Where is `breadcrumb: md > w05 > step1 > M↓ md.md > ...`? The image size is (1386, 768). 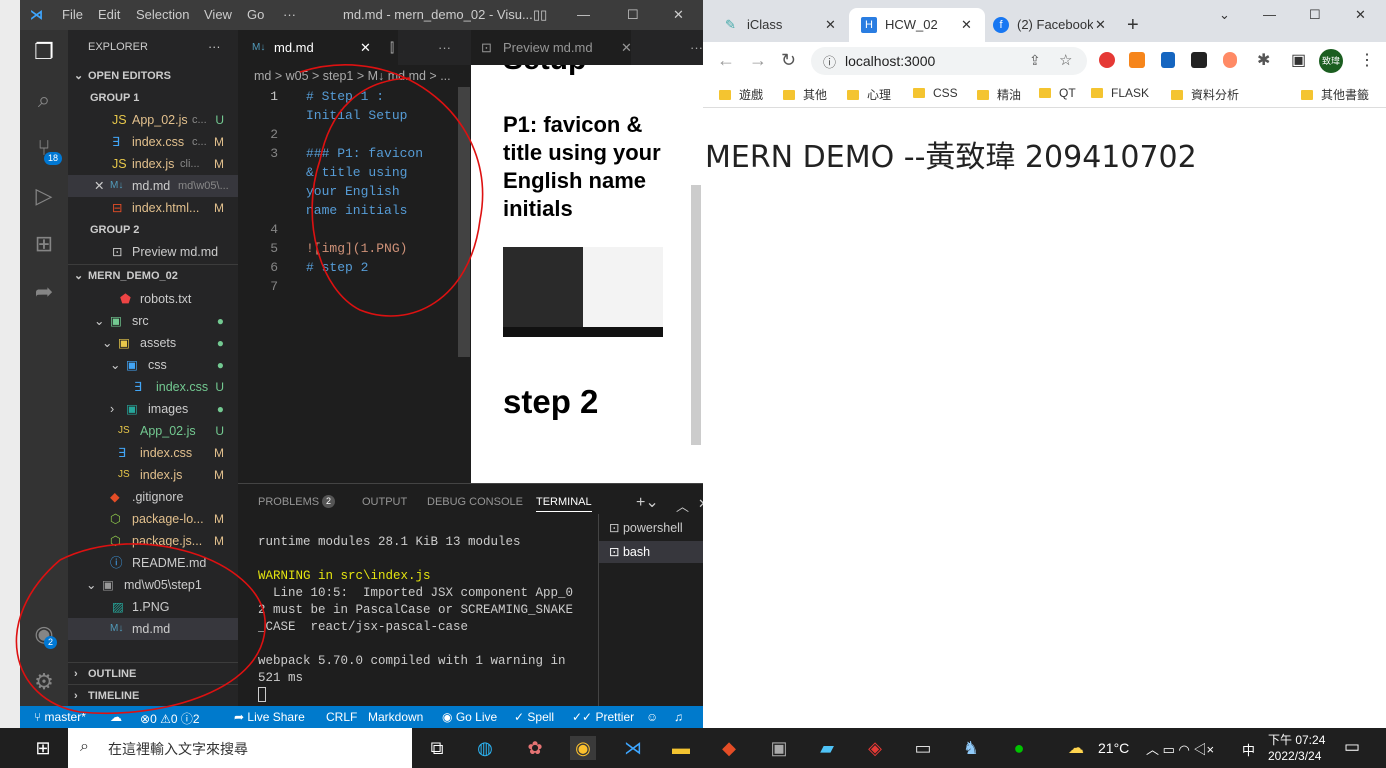 breadcrumb: md > w05 > step1 > M↓ md.md > ... is located at coordinates (352, 76).